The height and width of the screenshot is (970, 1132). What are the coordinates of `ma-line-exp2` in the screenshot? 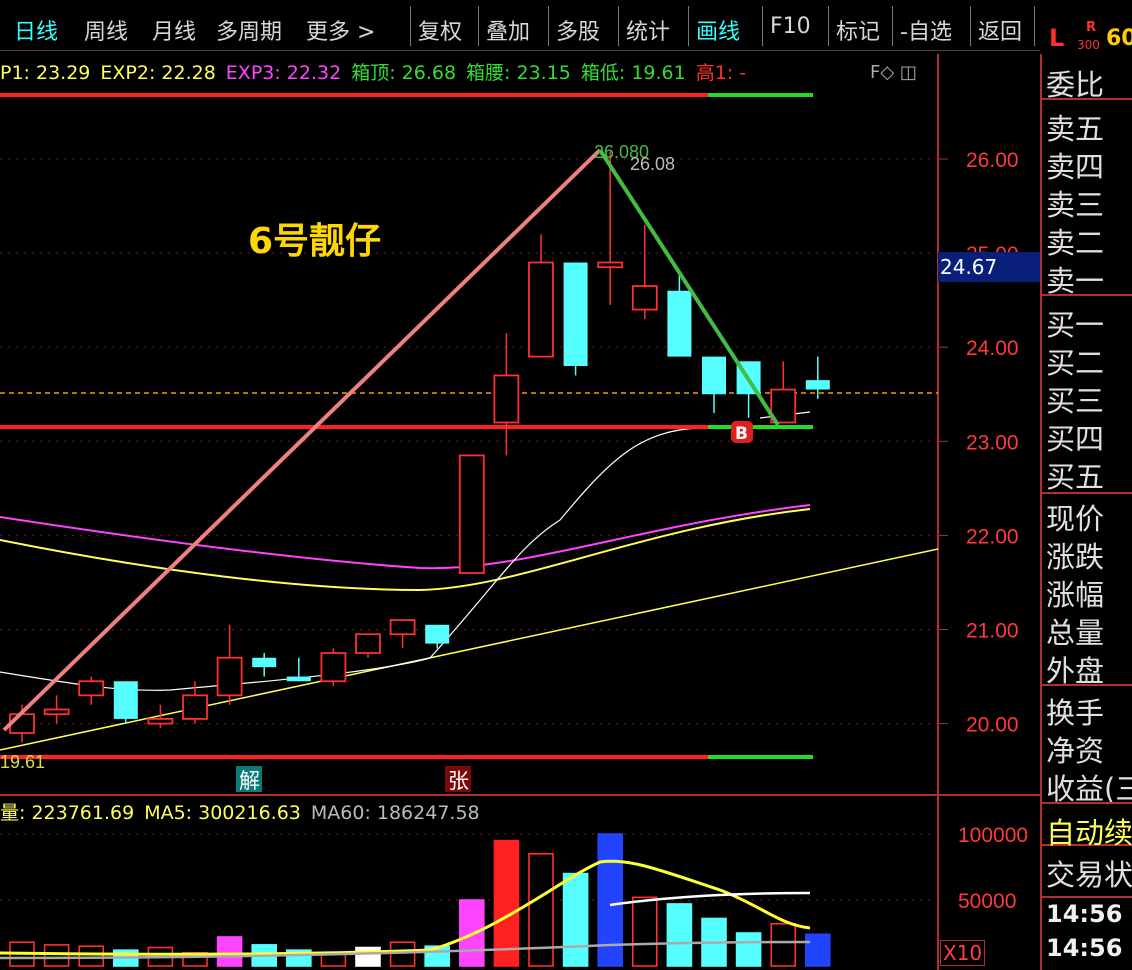 It's located at (405, 550).